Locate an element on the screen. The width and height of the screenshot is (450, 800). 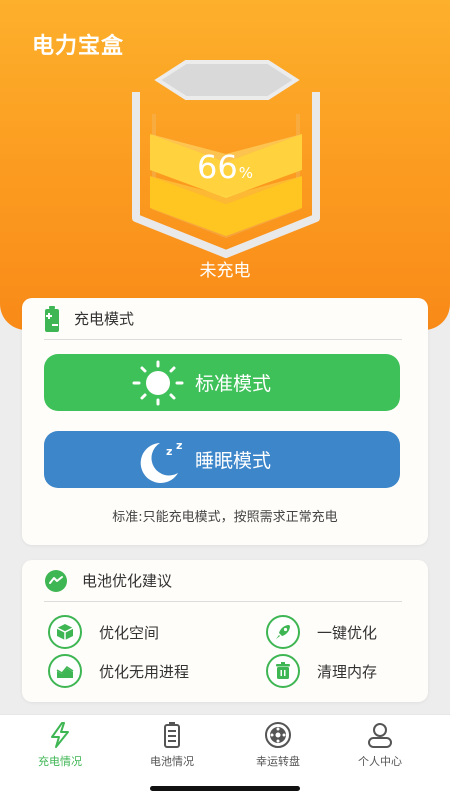
standard-mode-label: 标准模式 is located at coordinates (232, 384).